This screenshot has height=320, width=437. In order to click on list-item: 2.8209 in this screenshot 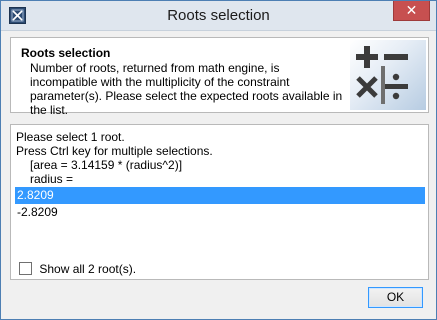, I will do `click(220, 195)`.